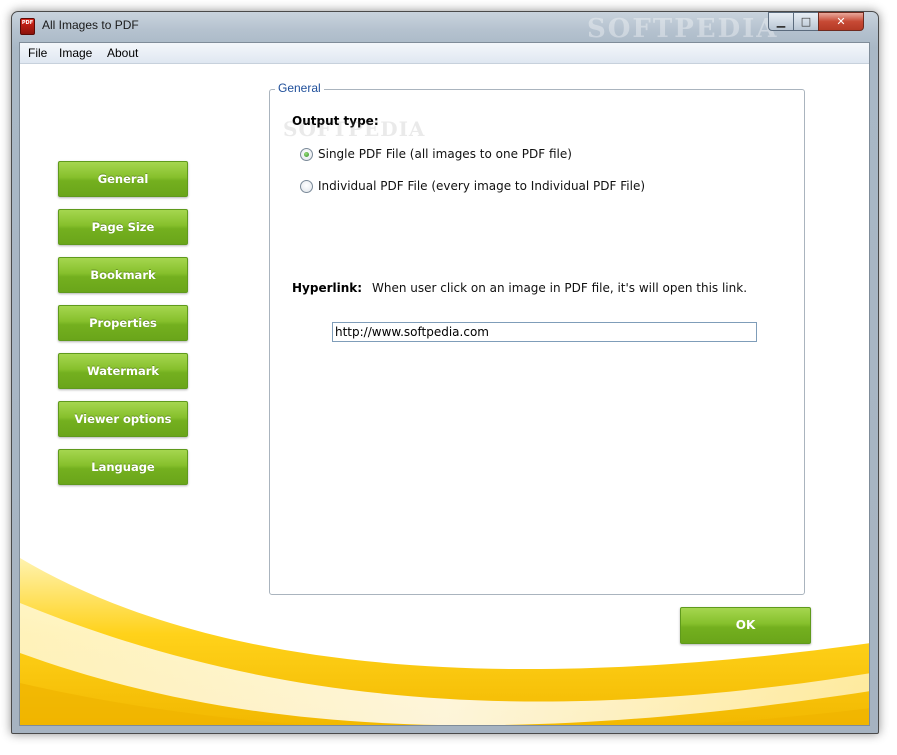 Image resolution: width=897 pixels, height=755 pixels. I want to click on menu-file: File, so click(37, 53).